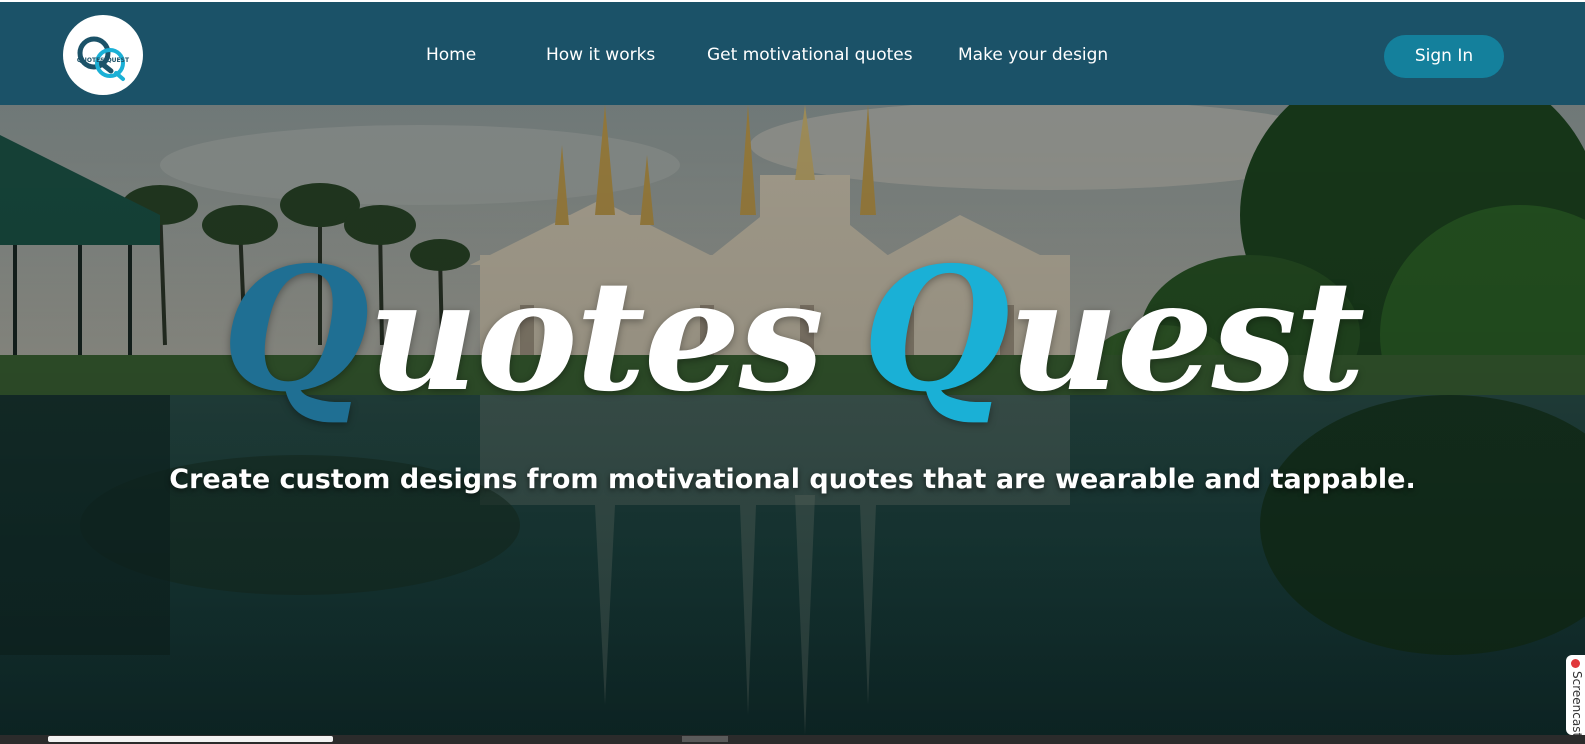 The height and width of the screenshot is (744, 1585). I want to click on nav-how-it-works: How it works, so click(600, 55).